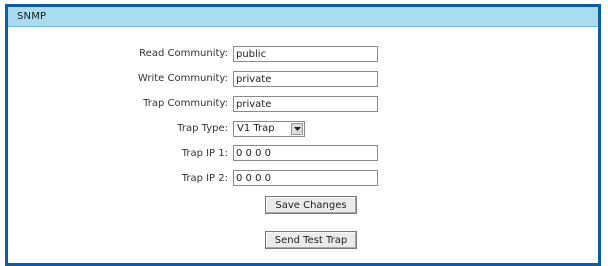 The height and width of the screenshot is (266, 608). Describe the element at coordinates (305, 54) in the screenshot. I see `read-community-input` at that location.